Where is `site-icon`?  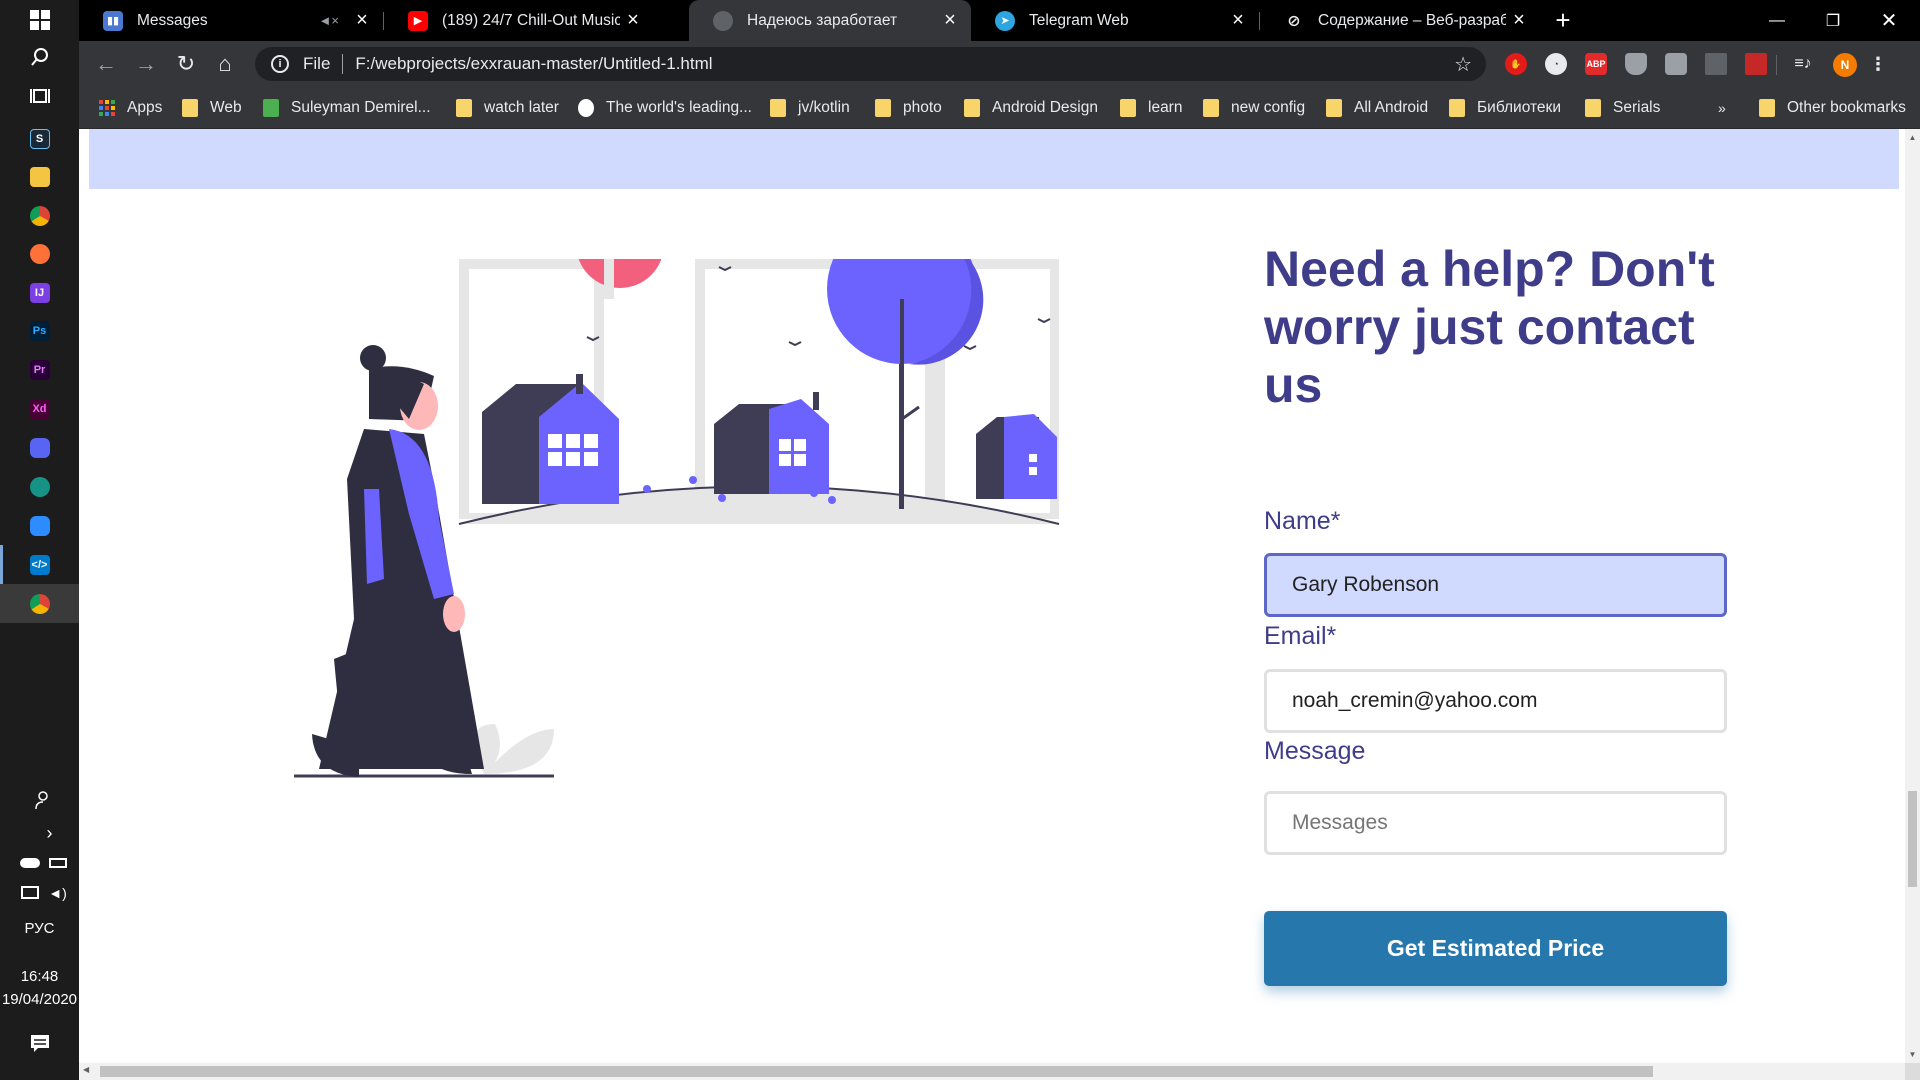
site-icon is located at coordinates (271, 108).